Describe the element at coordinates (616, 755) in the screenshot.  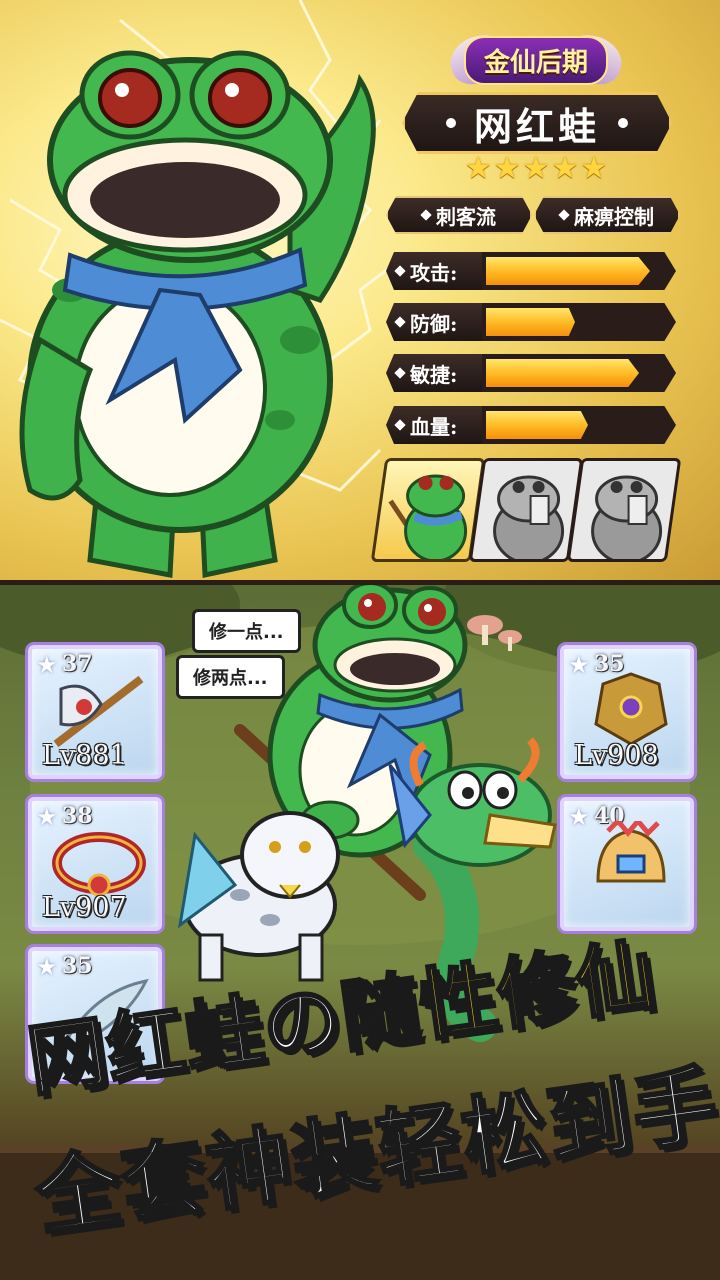
I see `equip-level: Lv908` at that location.